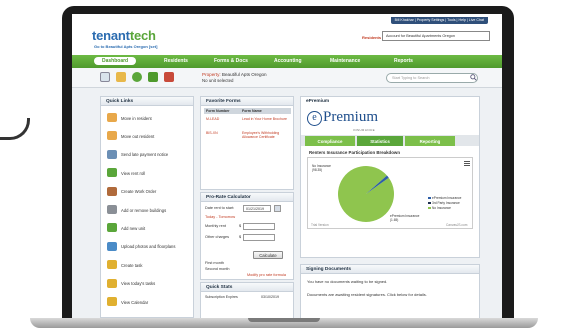 Image resolution: width=568 pixels, height=328 pixels. What do you see at coordinates (240, 226) in the screenshot?
I see `currency-symbol: $` at bounding box center [240, 226].